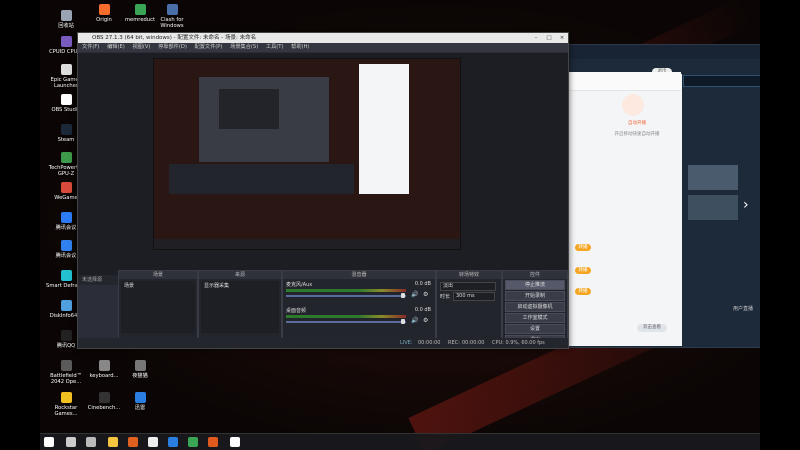 Image resolution: width=800 pixels, height=450 pixels. What do you see at coordinates (633, 105) in the screenshot?
I see `auto-start-tile` at bounding box center [633, 105].